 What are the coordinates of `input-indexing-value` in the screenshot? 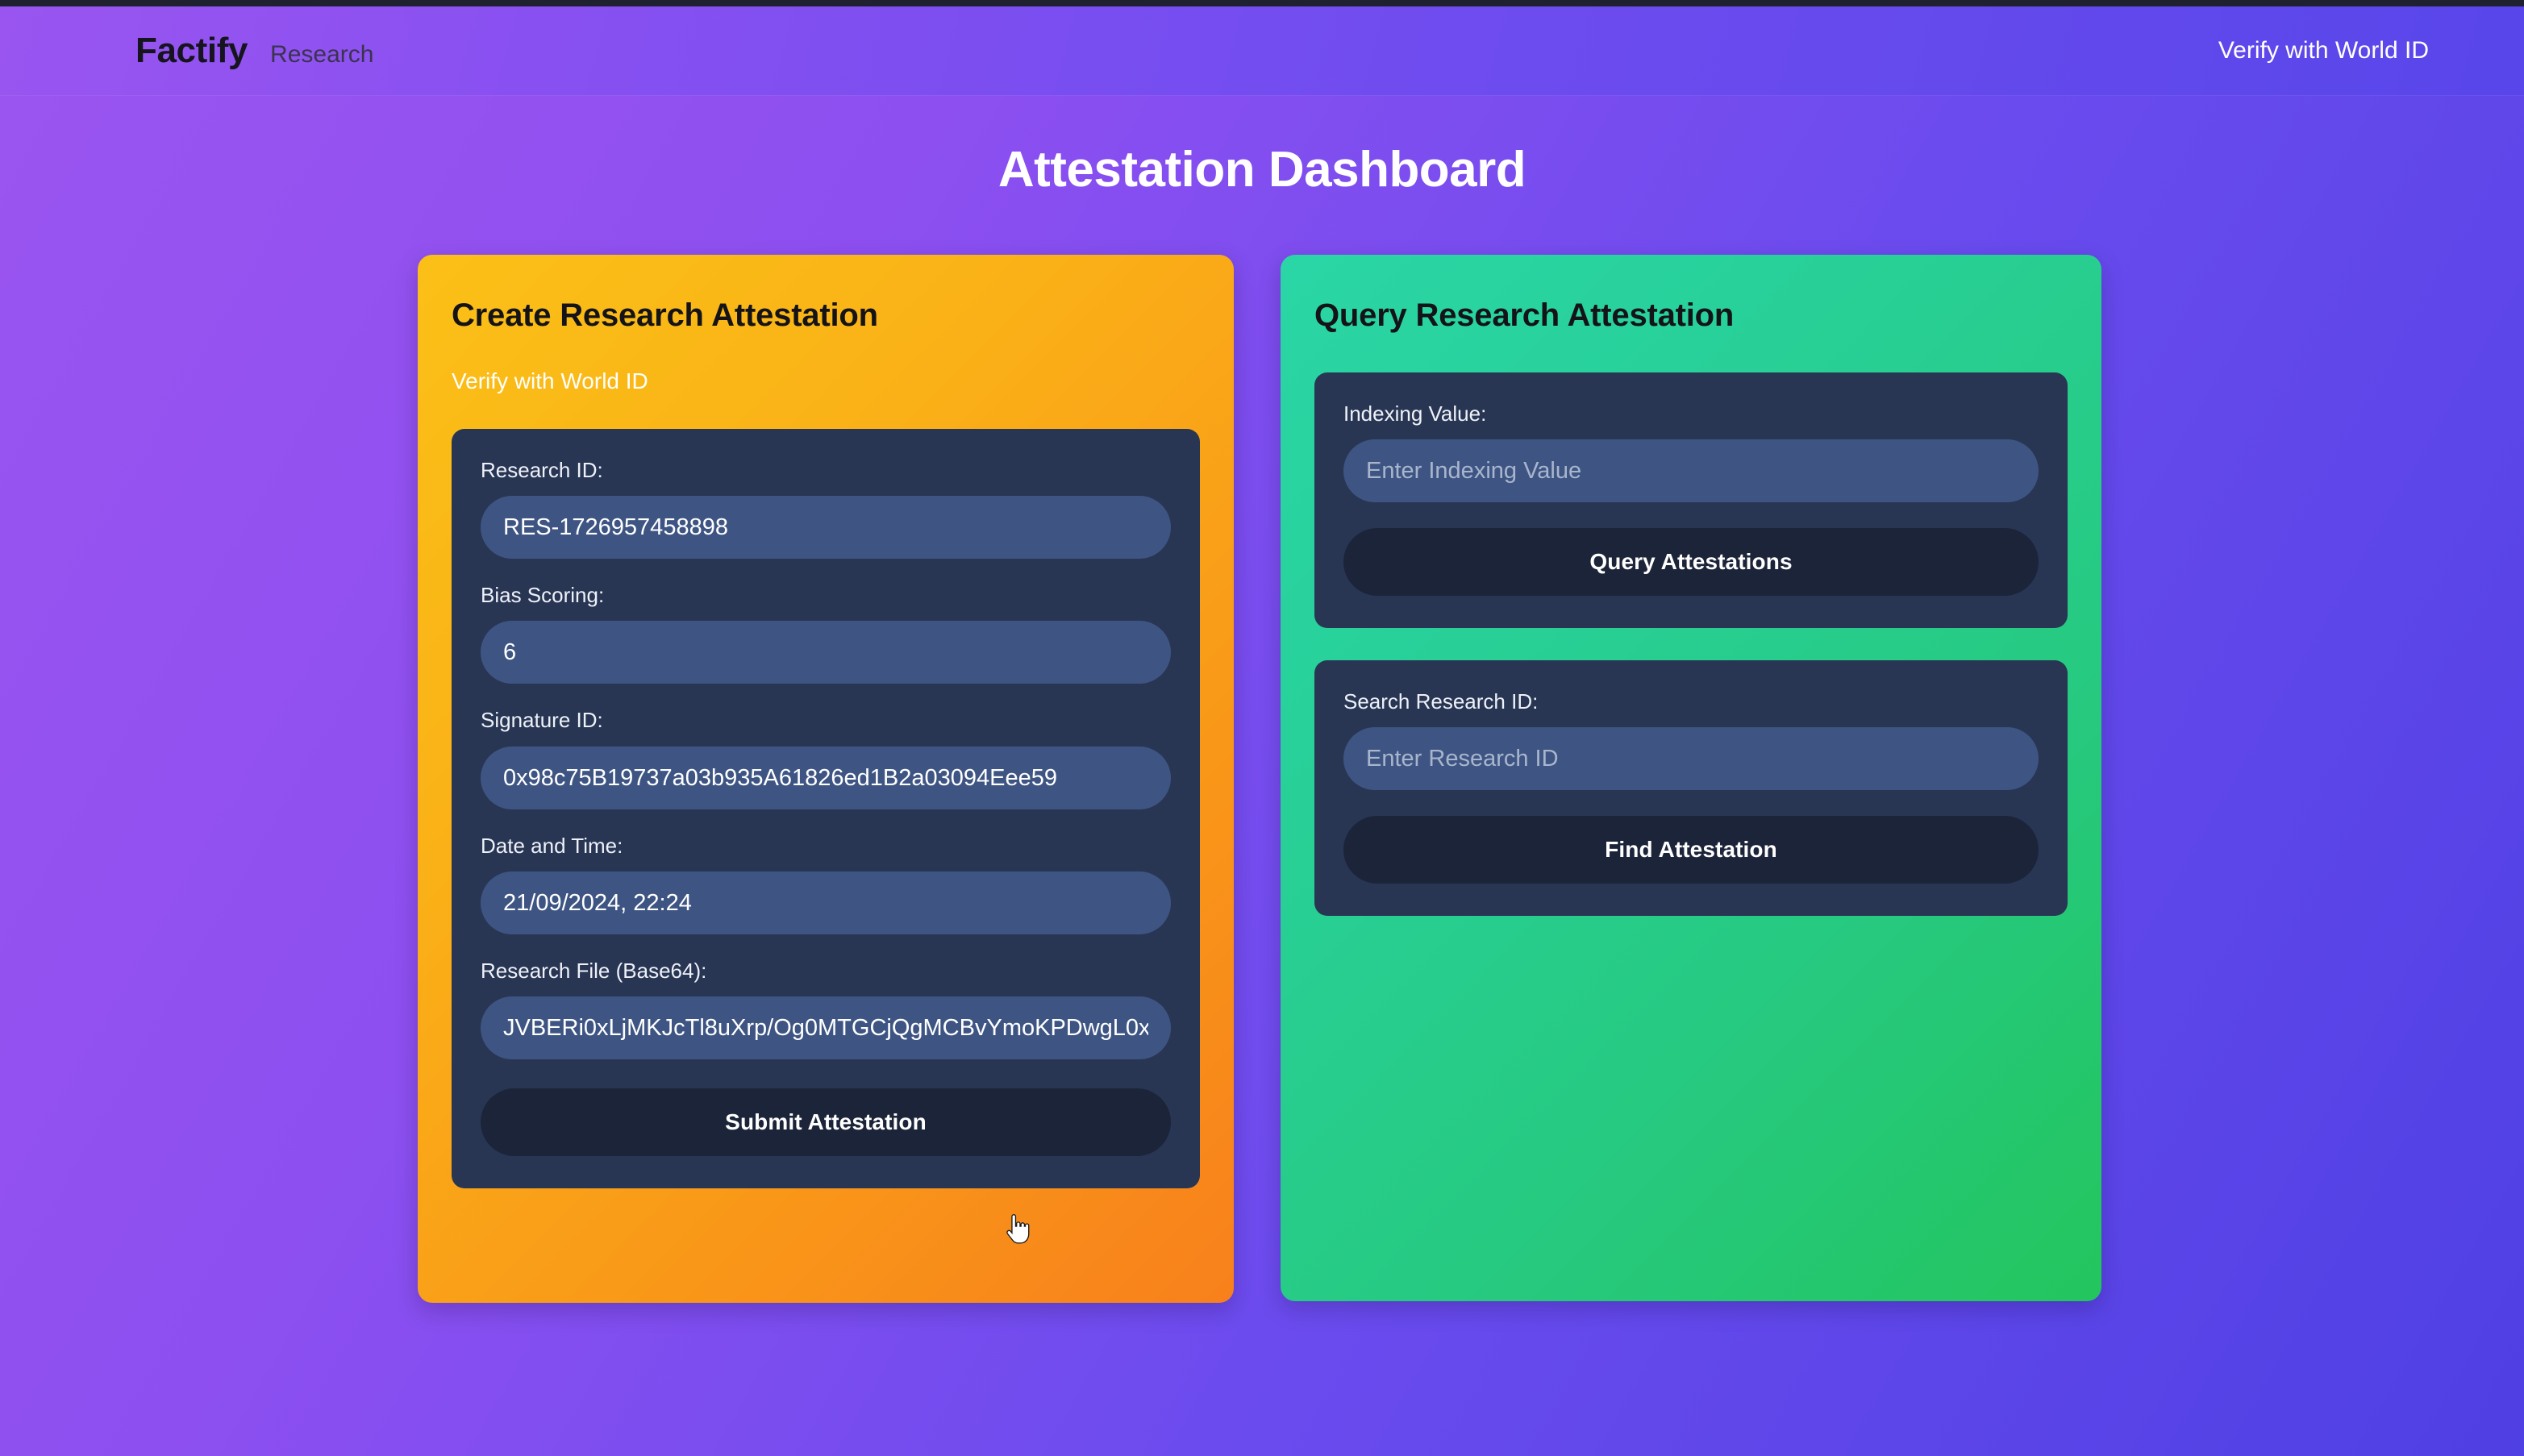 It's located at (1691, 471).